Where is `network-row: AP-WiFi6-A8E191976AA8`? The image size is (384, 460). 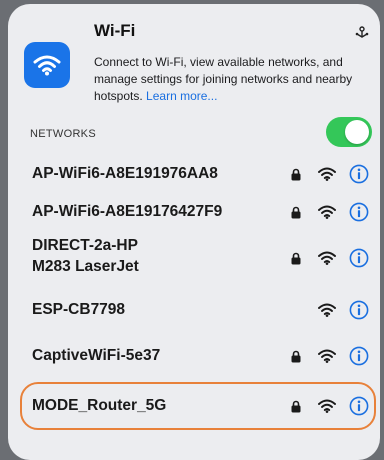
network-row: AP-WiFi6-A8E191976AA8 is located at coordinates (194, 174).